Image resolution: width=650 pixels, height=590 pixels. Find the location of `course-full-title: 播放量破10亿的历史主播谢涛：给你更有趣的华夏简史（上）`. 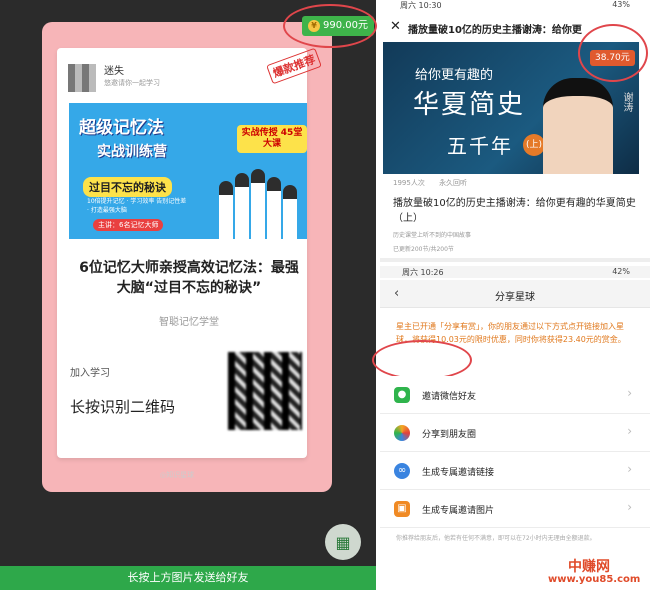

course-full-title: 播放量破10亿的历史主播谢涛：给你更有趣的华夏简史（上） is located at coordinates (514, 211).